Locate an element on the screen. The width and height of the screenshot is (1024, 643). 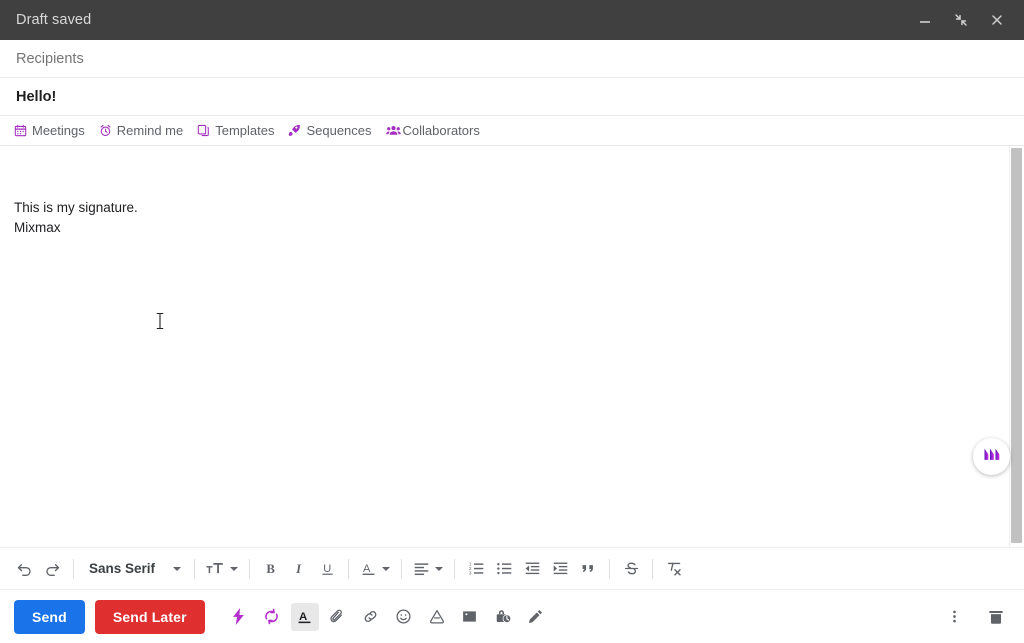
discard-draft-button is located at coordinates (996, 617).